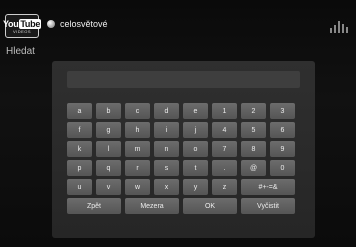 The image size is (356, 247). I want to click on signal-bars-icon, so click(339, 26).